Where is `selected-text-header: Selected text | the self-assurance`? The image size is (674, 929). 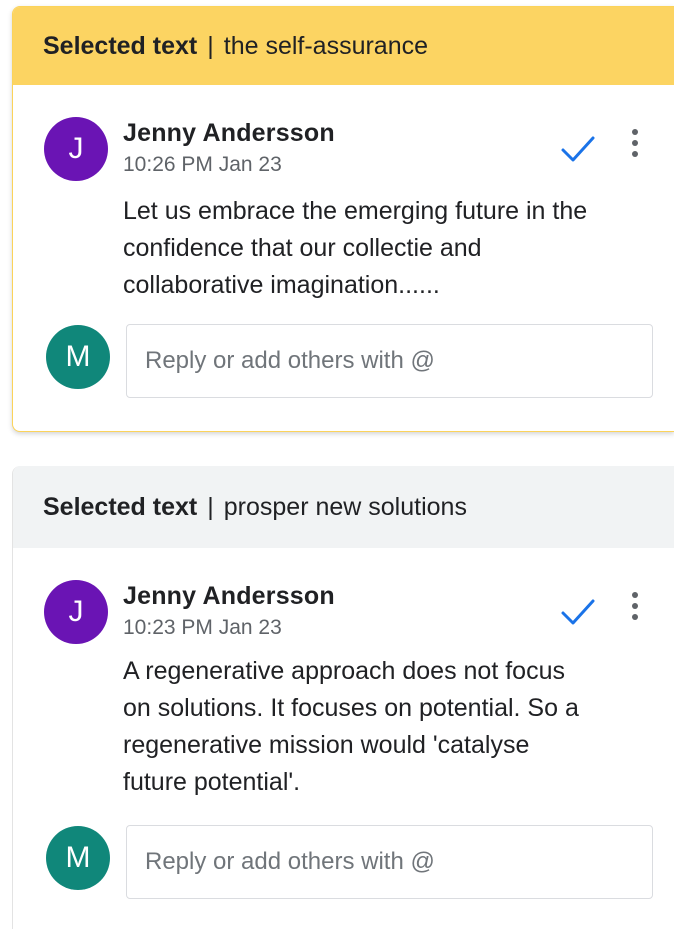 selected-text-header: Selected text | the self-assurance is located at coordinates (343, 46).